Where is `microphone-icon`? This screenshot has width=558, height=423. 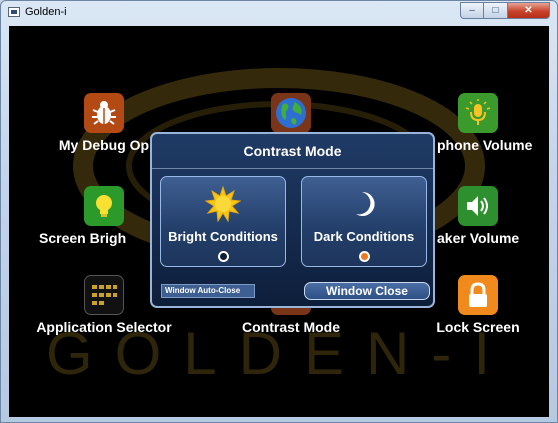 microphone-icon is located at coordinates (478, 113).